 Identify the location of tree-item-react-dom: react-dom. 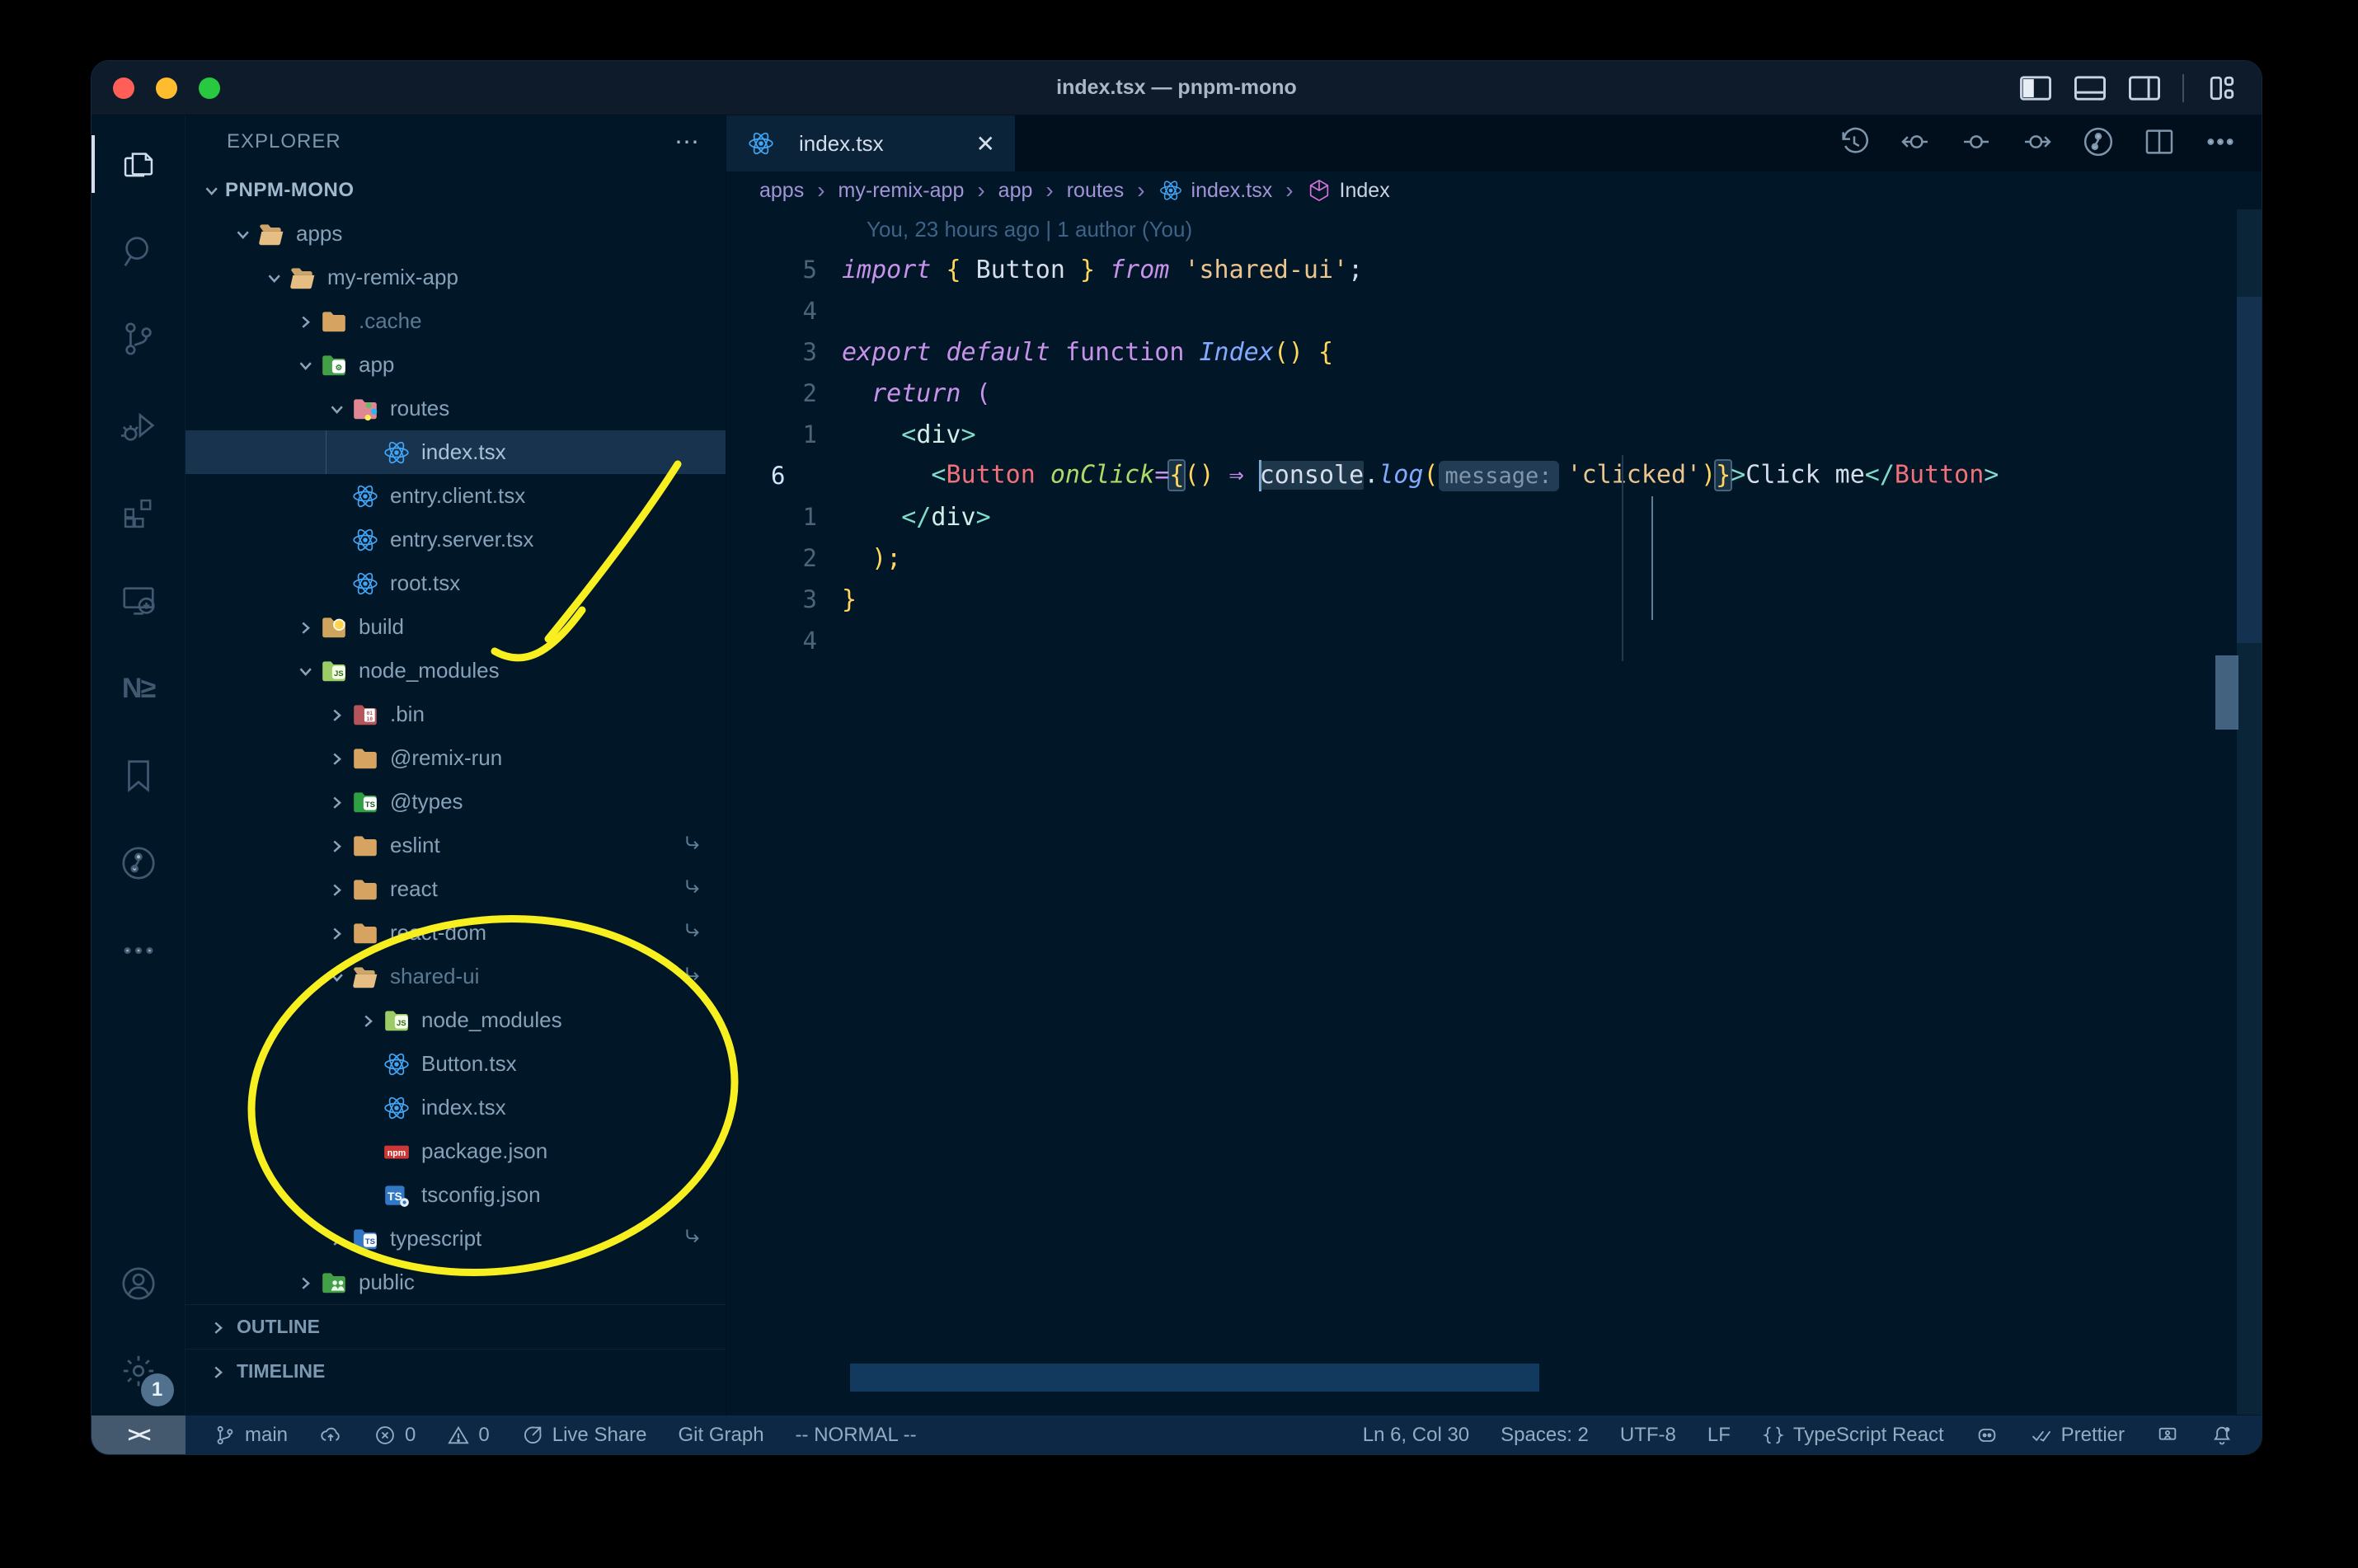
(456, 933).